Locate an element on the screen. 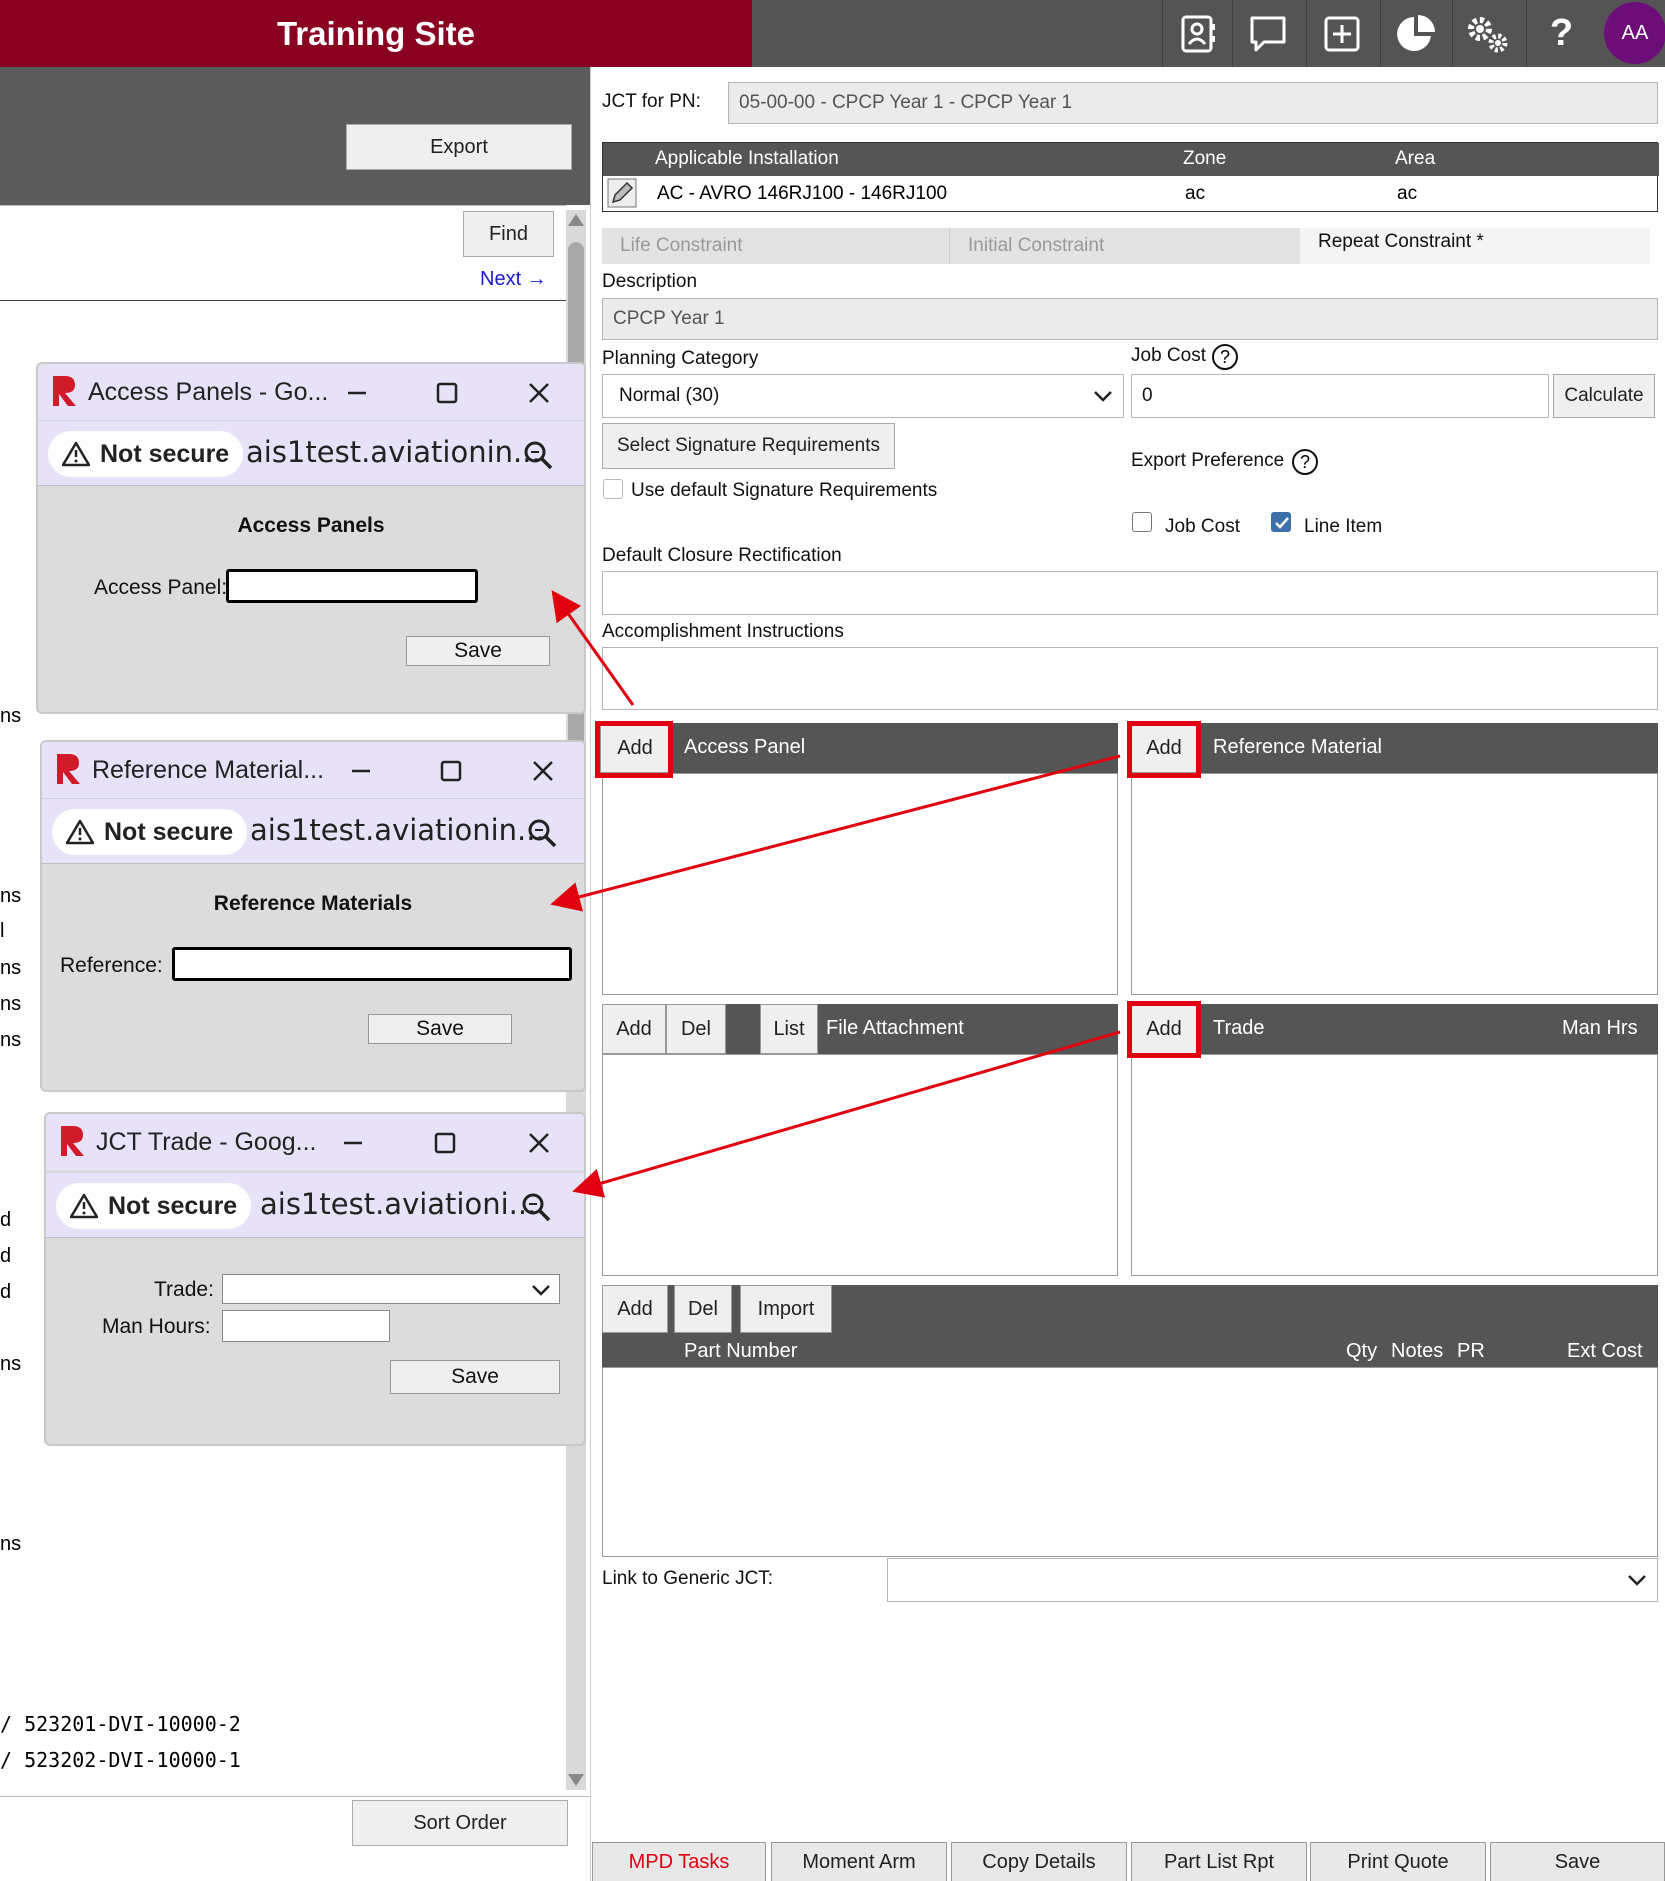 Image resolution: width=1665 pixels, height=1881 pixels. calculate-button: Calculate is located at coordinates (1604, 396).